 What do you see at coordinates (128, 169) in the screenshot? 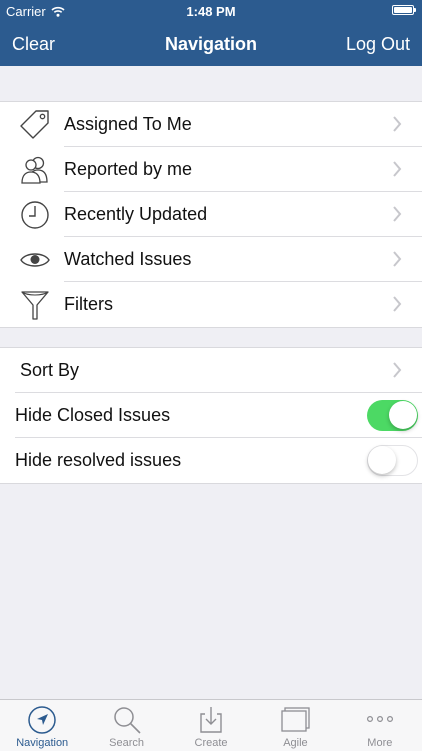
I see `nav-item-label: Reported by me` at bounding box center [128, 169].